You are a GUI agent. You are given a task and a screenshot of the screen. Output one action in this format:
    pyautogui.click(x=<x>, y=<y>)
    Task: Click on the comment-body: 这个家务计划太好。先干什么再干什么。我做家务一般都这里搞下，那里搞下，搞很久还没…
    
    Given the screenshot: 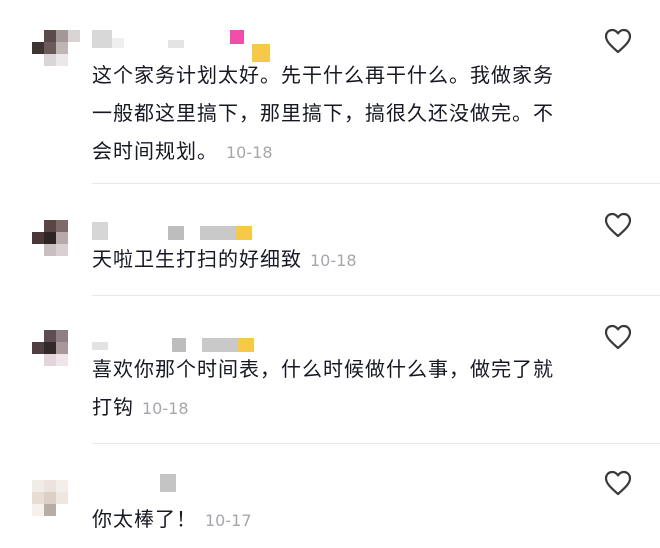 What is the action you would take?
    pyautogui.click(x=323, y=113)
    